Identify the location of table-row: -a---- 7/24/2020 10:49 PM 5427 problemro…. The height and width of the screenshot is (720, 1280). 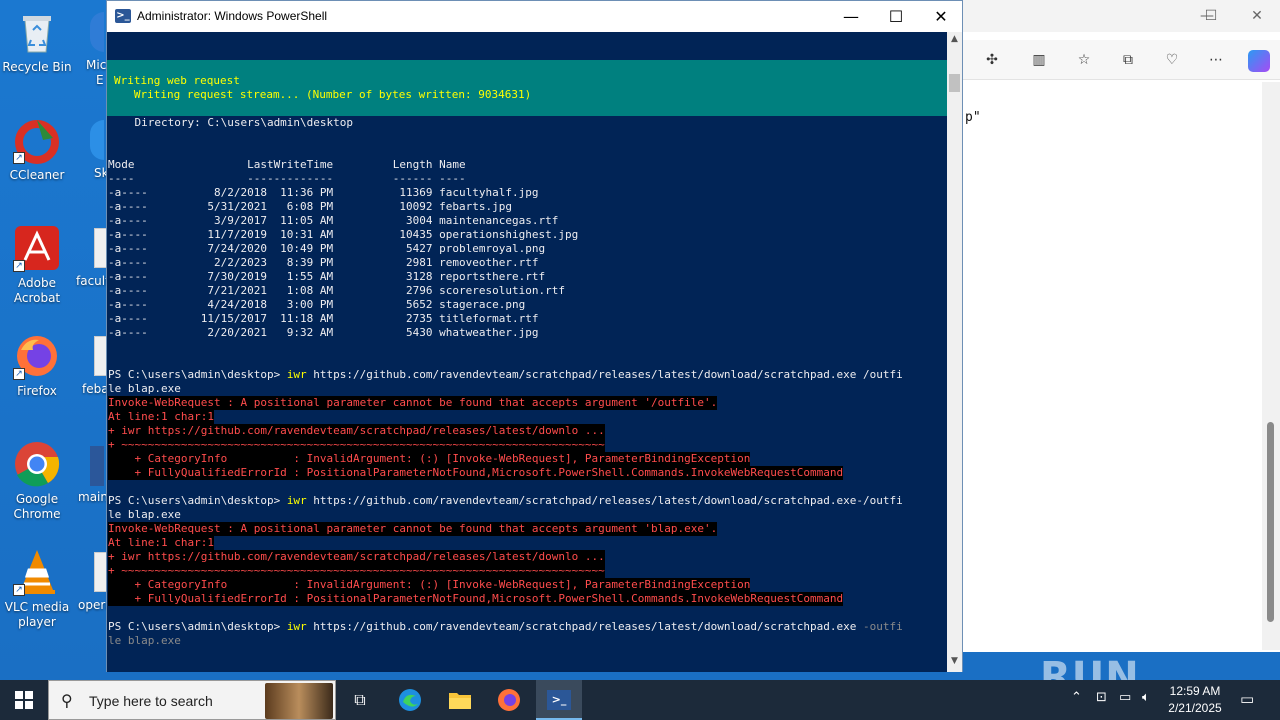
(327, 248).